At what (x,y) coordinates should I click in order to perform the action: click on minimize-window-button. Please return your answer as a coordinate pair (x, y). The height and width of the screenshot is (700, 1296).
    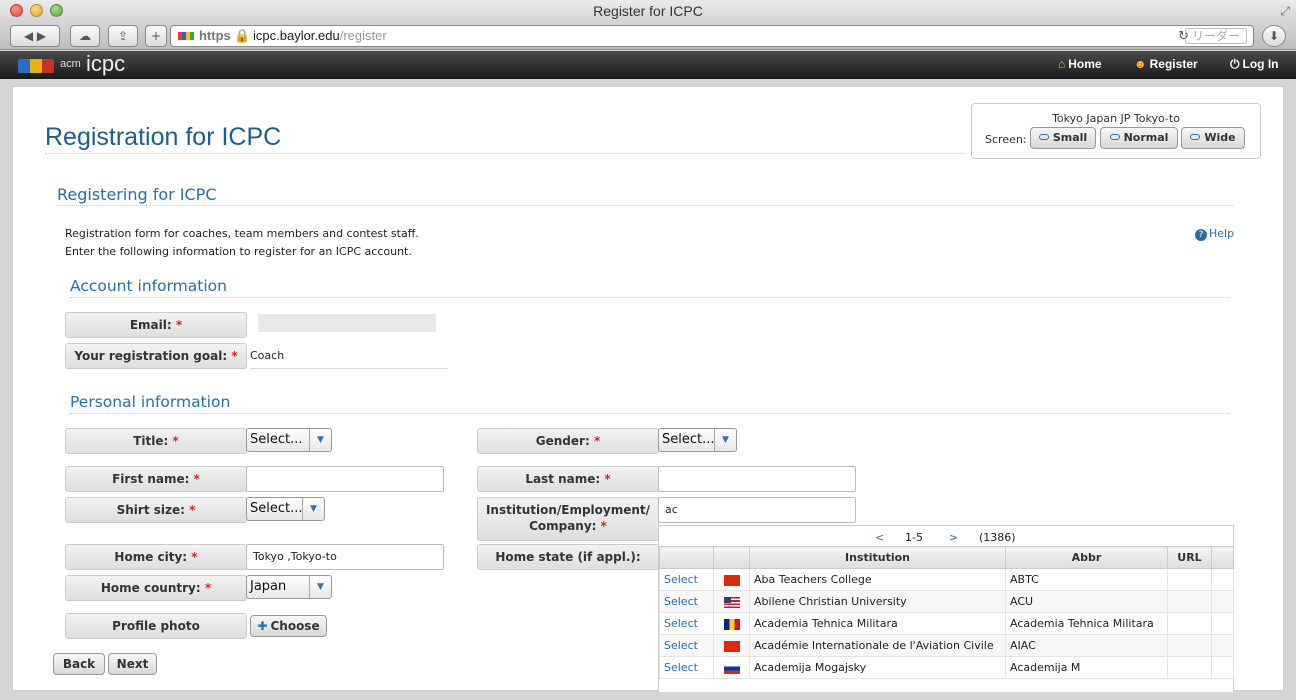
    Looking at the image, I should click on (36, 10).